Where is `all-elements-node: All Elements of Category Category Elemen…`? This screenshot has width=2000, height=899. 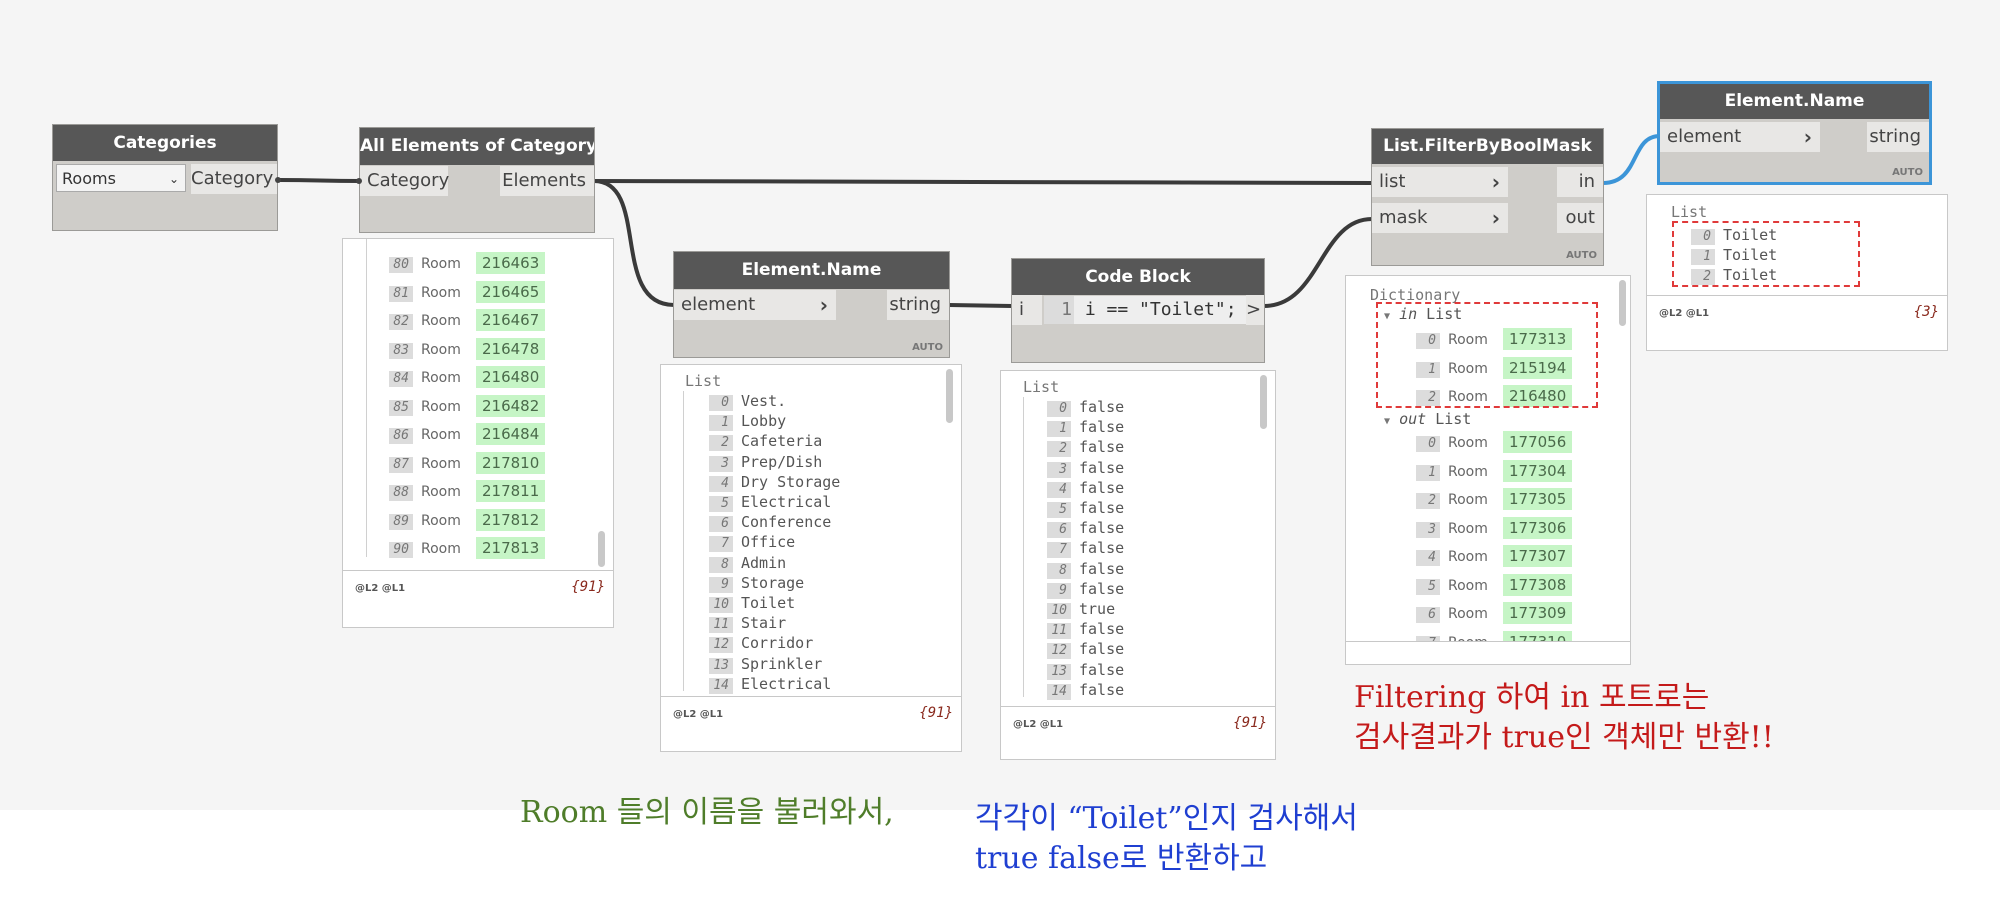
all-elements-node: All Elements of Category Category Elemen… is located at coordinates (475, 180).